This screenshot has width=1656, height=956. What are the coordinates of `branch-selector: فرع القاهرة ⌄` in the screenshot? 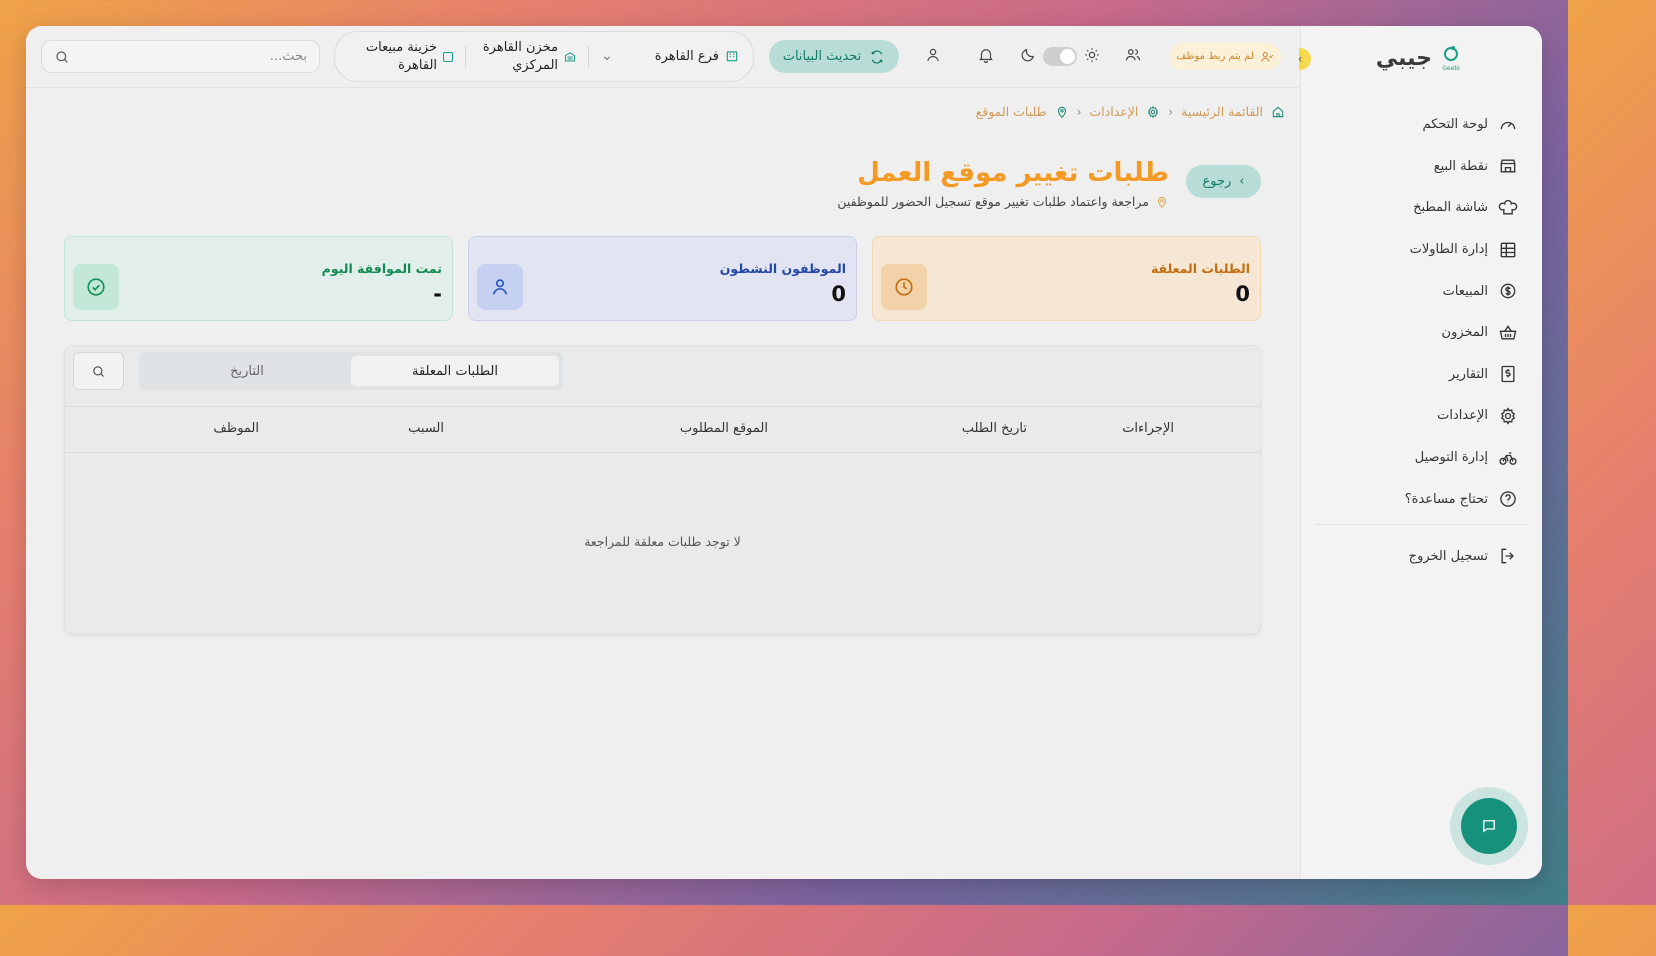 It's located at (670, 56).